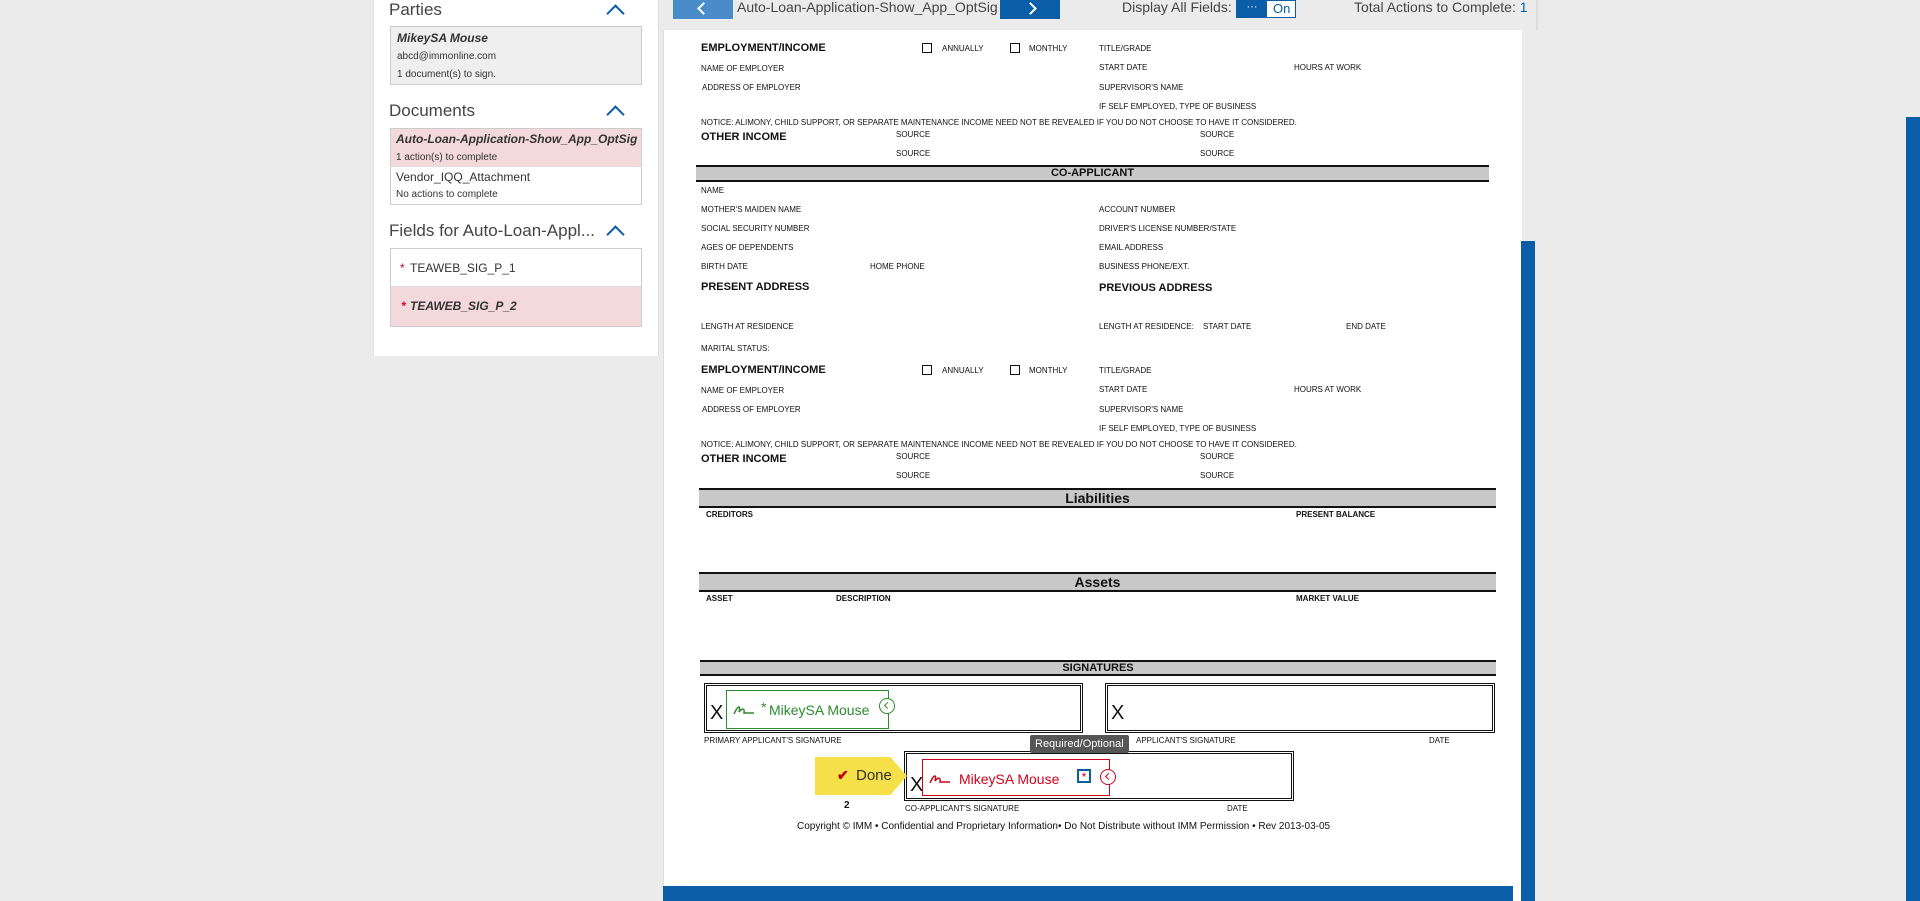 This screenshot has width=1920, height=901. I want to click on ages-dependents-label: AGES OF DEPENDENTS, so click(747, 247).